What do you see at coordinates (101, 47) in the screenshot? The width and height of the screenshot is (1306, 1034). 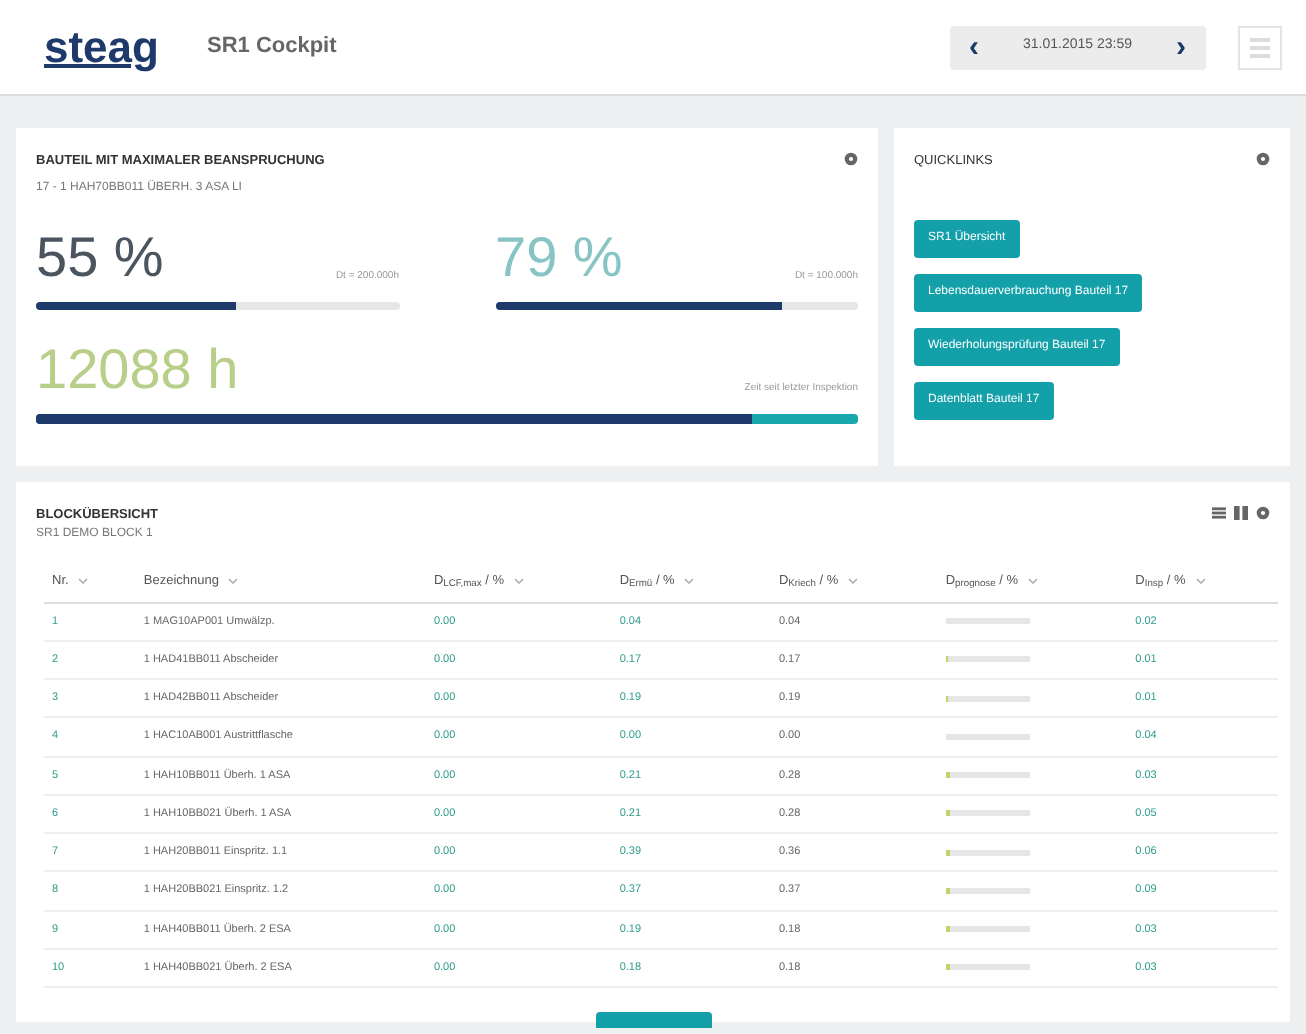 I see `logo: steag` at bounding box center [101, 47].